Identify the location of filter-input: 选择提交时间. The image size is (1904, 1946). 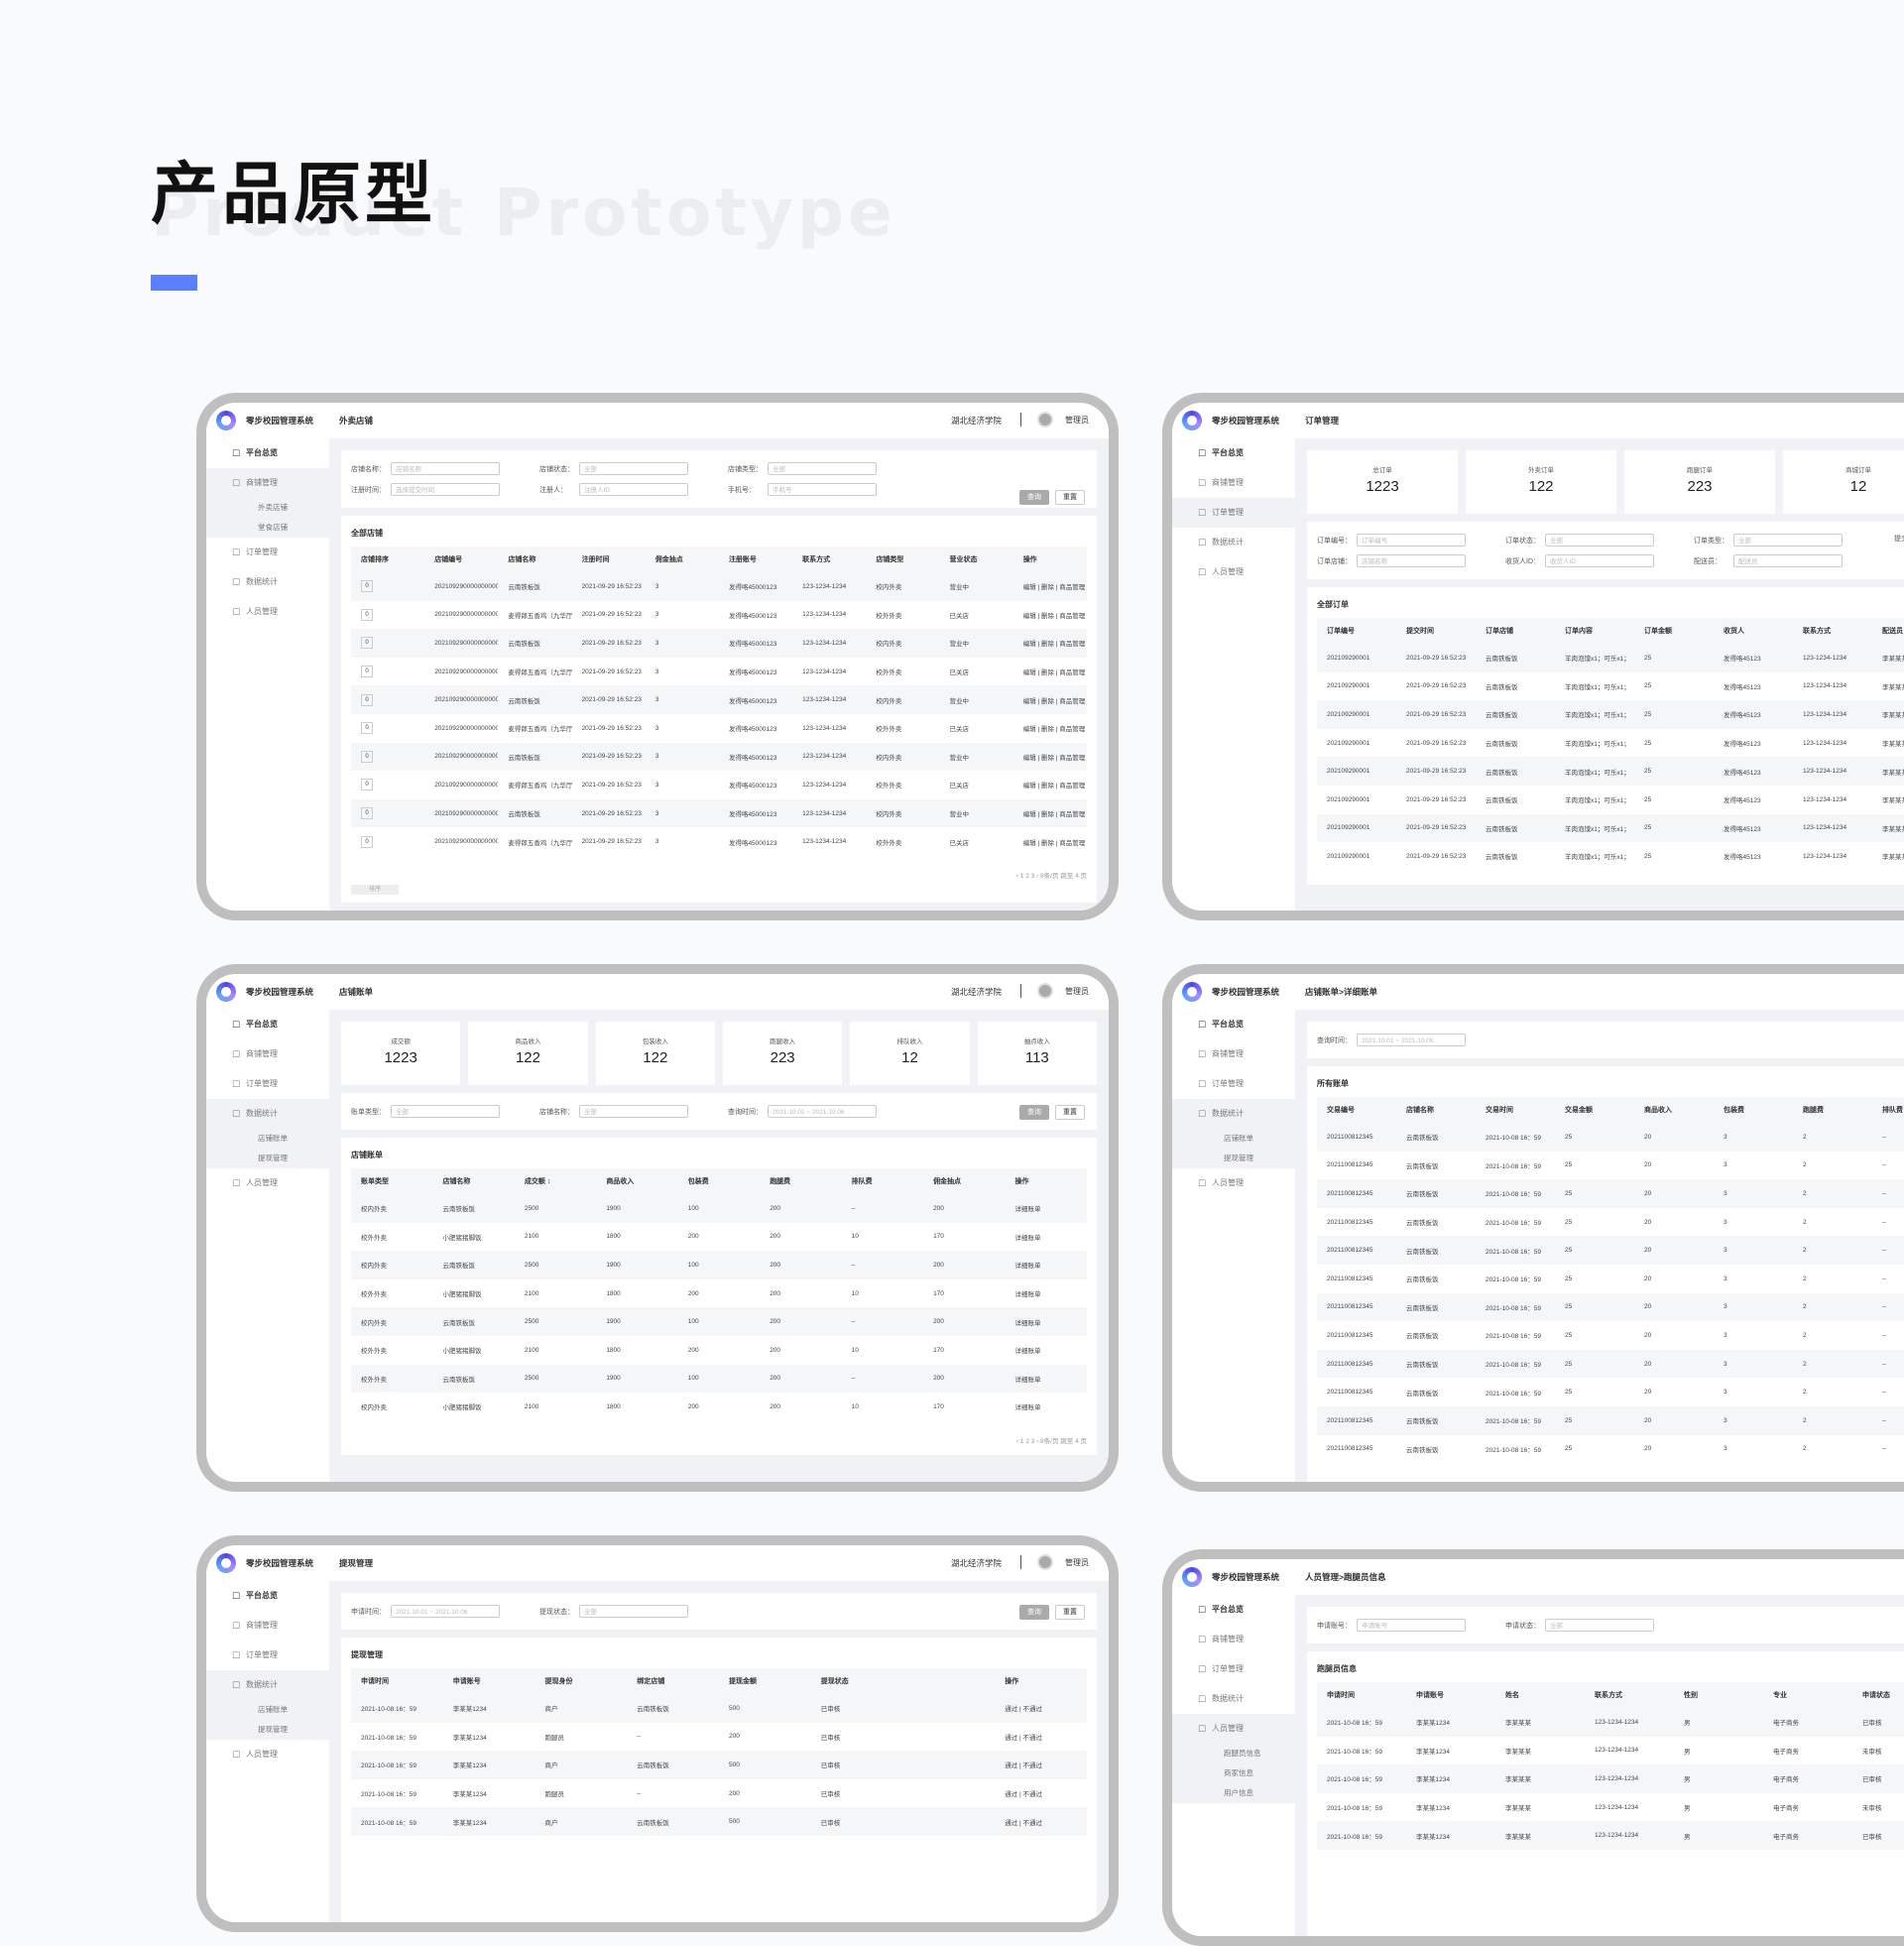
(445, 489).